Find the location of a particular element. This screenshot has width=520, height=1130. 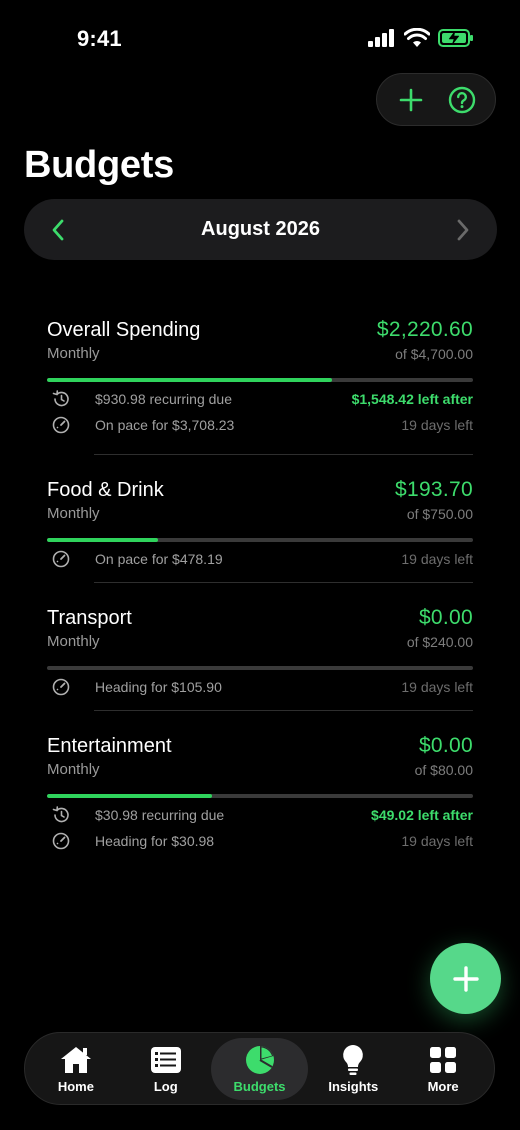

grid-icon is located at coordinates (443, 1060).